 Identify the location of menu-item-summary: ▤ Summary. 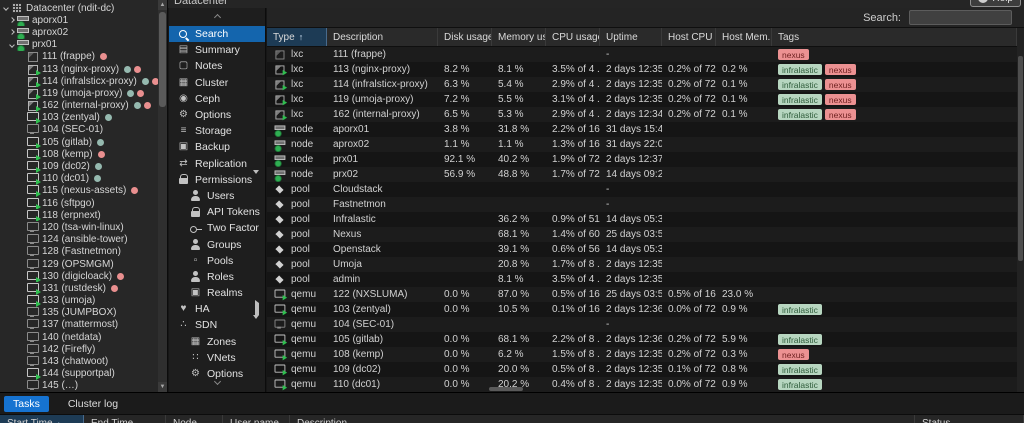
(217, 50).